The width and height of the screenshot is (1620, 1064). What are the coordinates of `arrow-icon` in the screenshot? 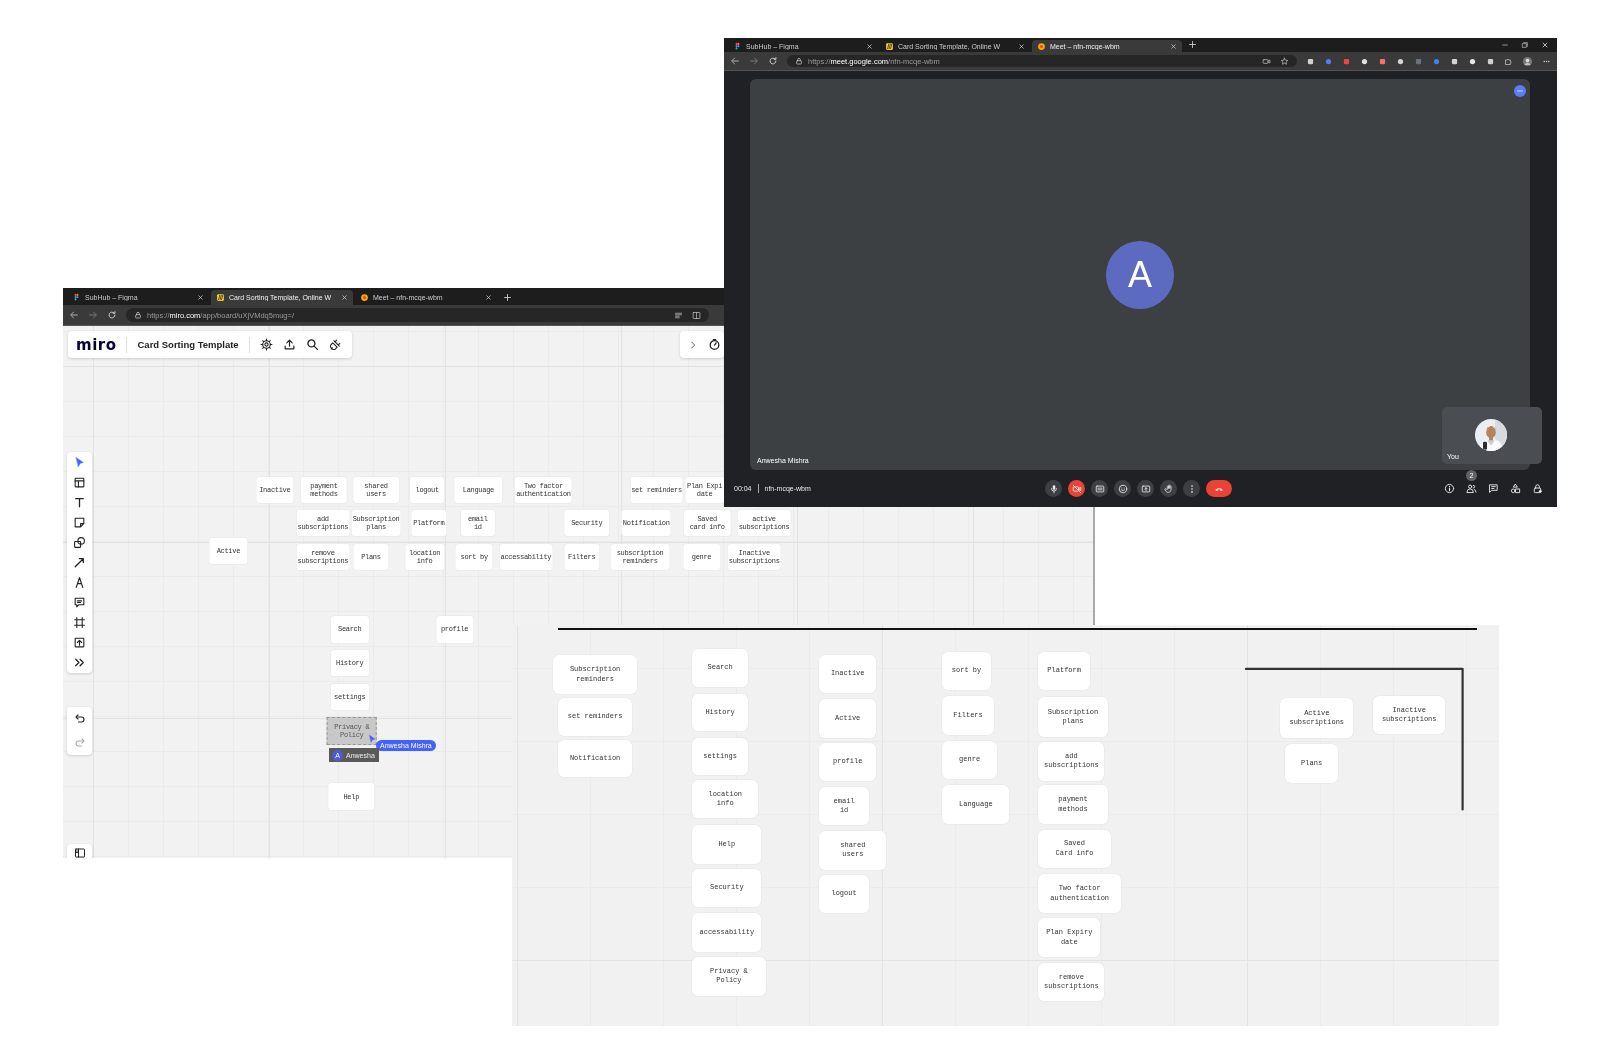 It's located at (79, 562).